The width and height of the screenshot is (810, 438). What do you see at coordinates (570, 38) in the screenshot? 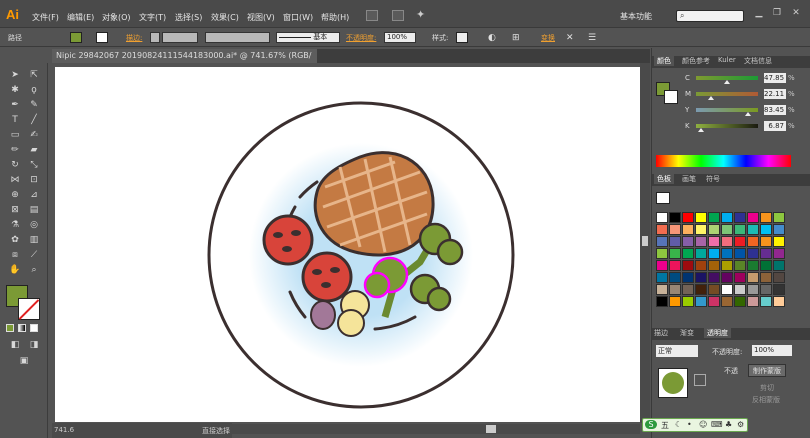
I see `isolate-icon: ✕` at bounding box center [570, 38].